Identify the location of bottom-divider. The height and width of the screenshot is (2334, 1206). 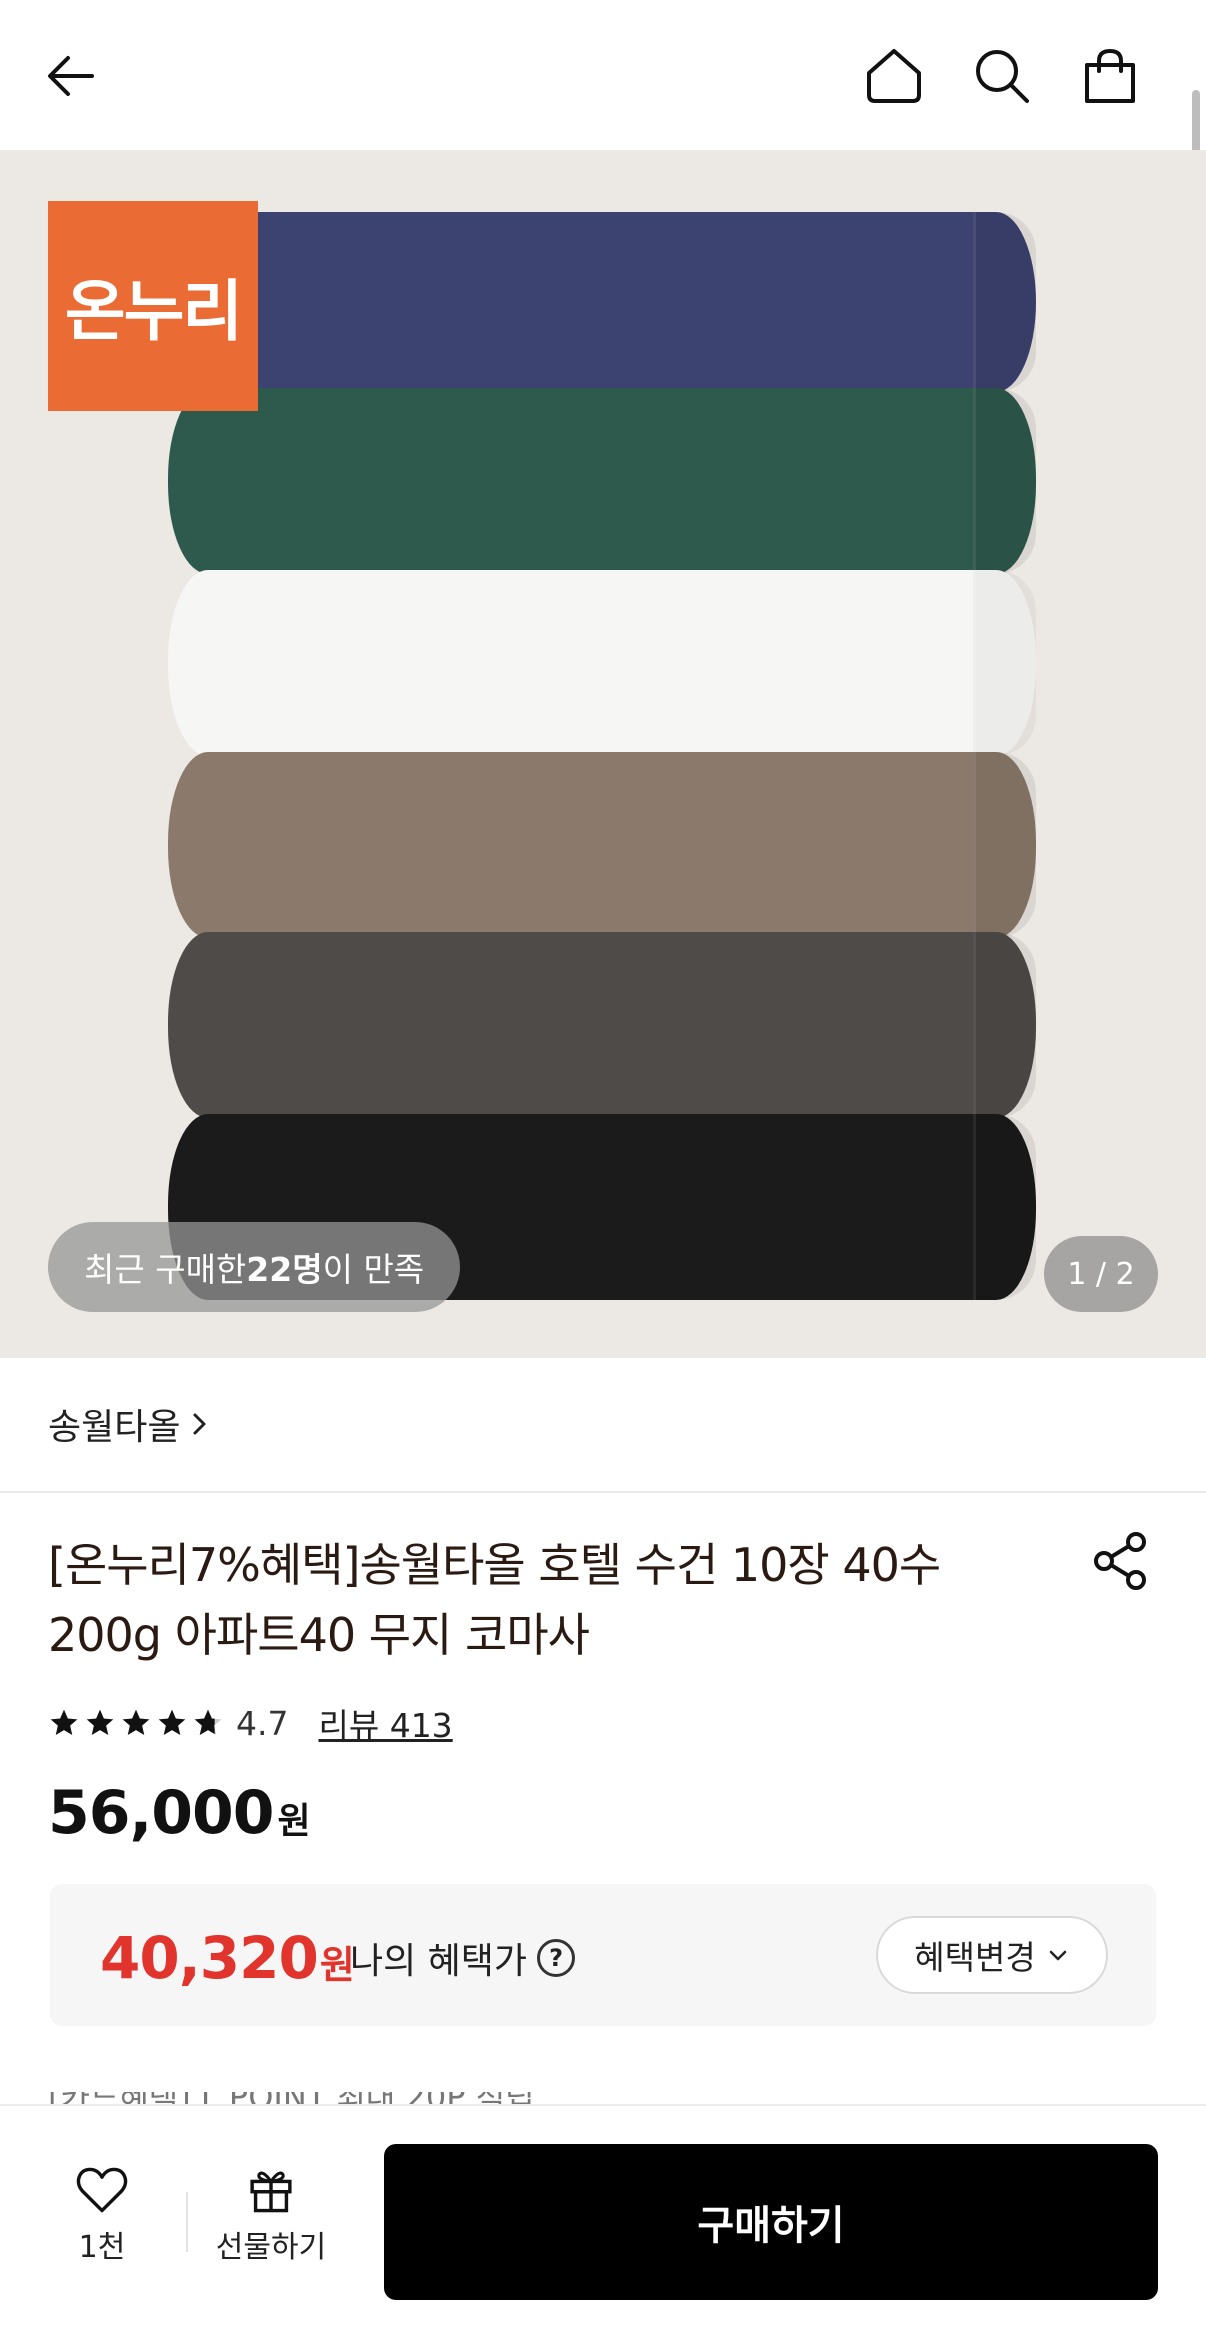
(187, 2222).